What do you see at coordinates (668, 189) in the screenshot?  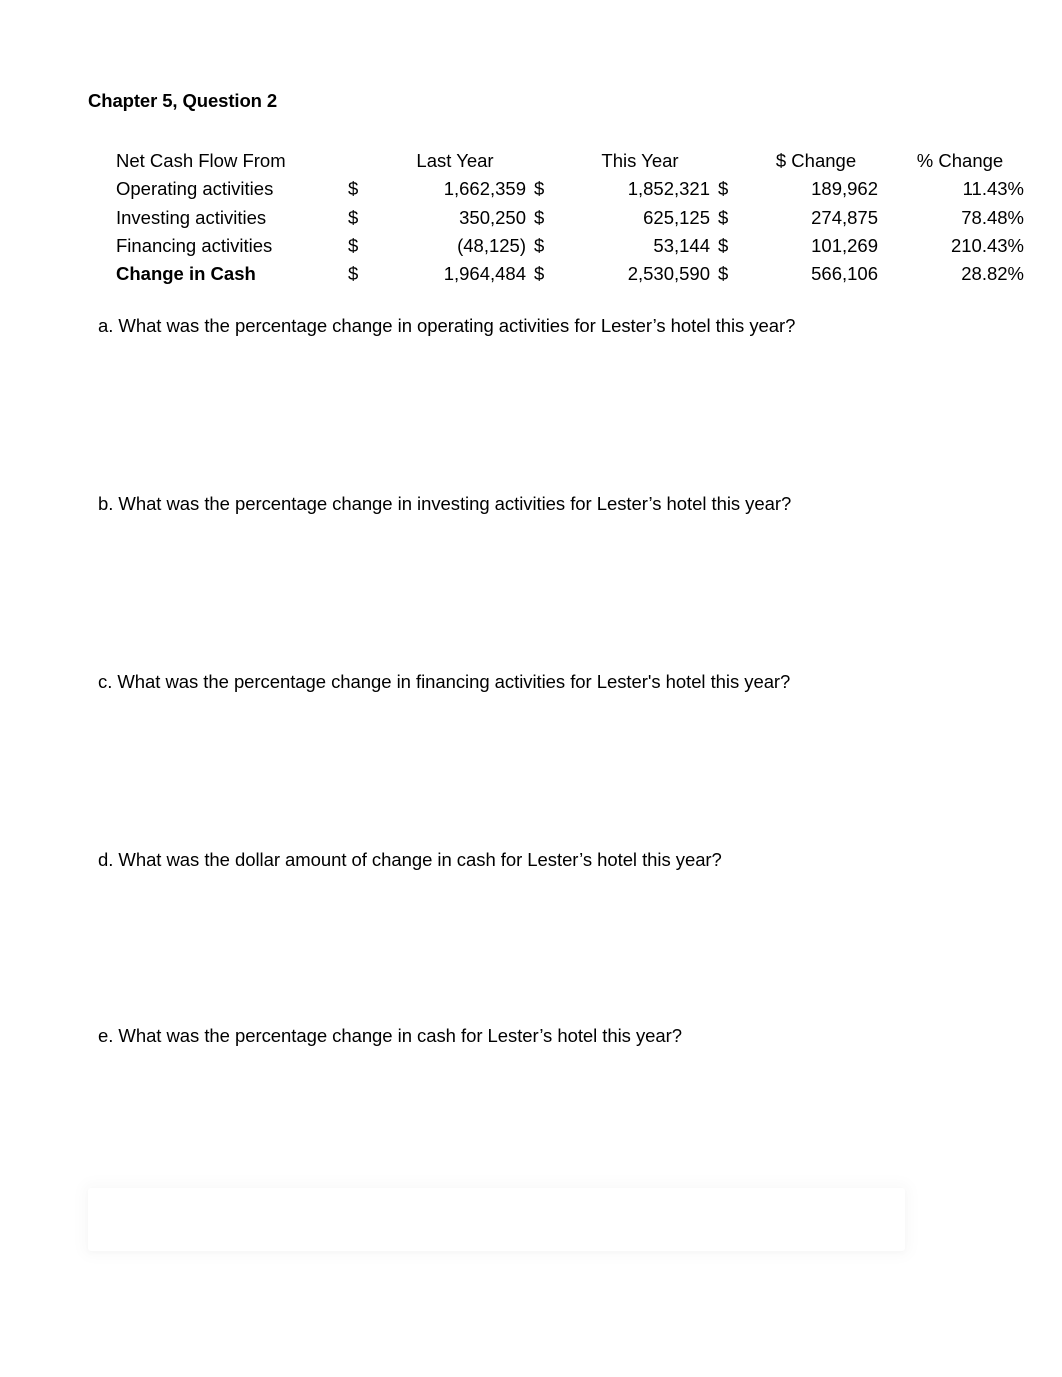 I see `cell-this-year: 1,852,321` at bounding box center [668, 189].